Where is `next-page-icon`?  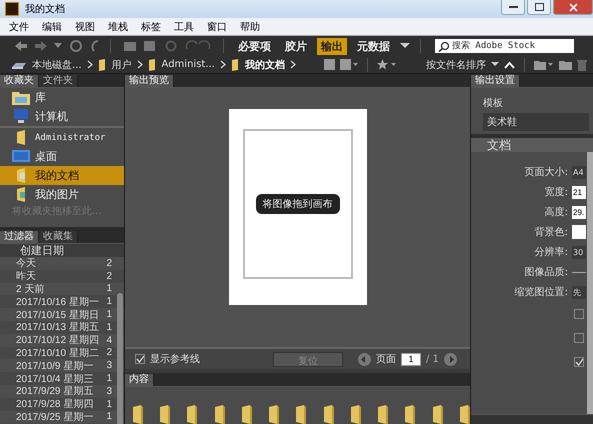
next-page-icon is located at coordinates (450, 359).